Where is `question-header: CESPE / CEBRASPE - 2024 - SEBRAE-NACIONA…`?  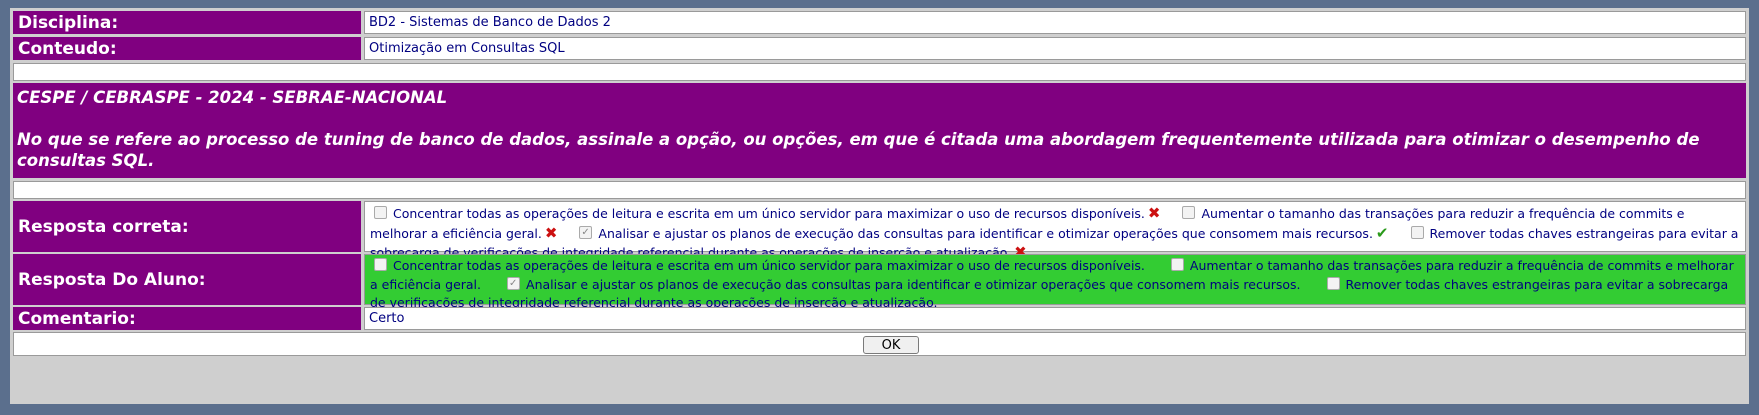 question-header: CESPE / CEBRASPE - 2024 - SEBRAE-NACIONA… is located at coordinates (232, 97).